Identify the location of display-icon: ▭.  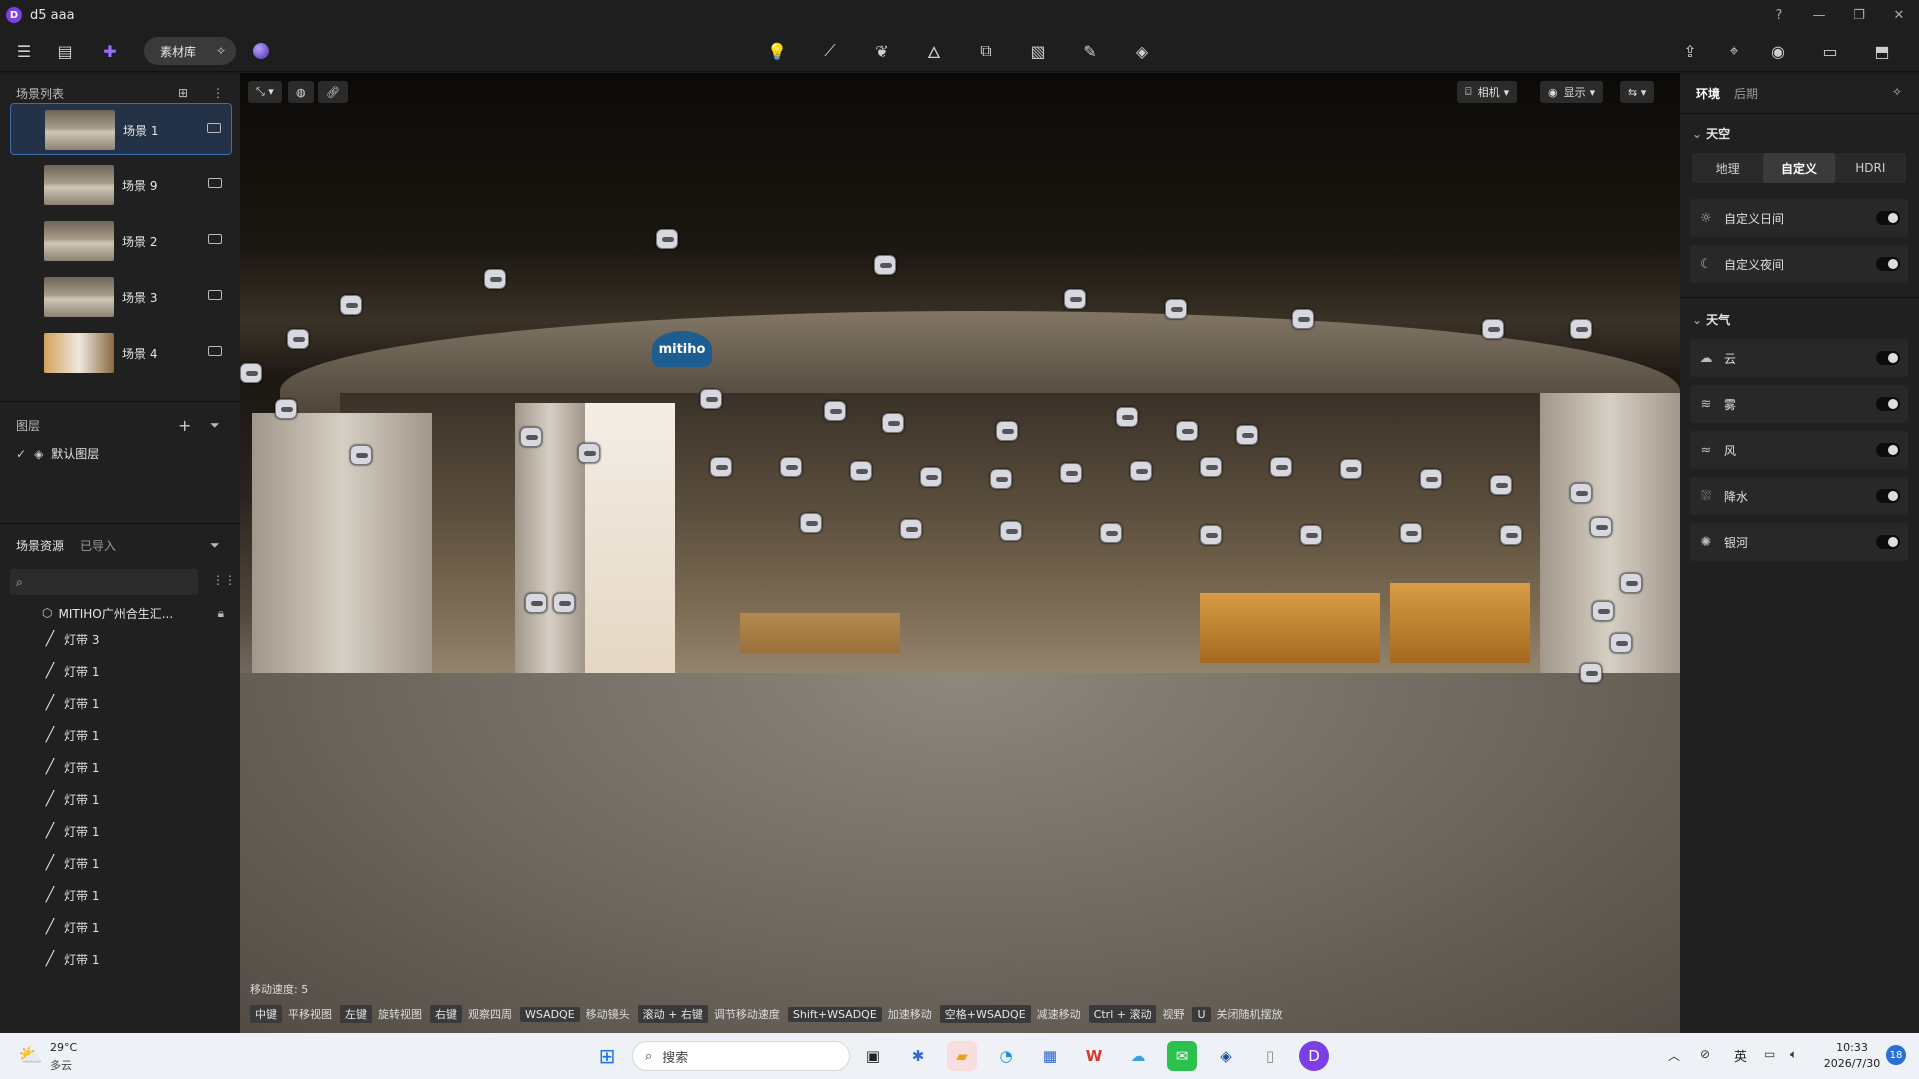
(1769, 1054).